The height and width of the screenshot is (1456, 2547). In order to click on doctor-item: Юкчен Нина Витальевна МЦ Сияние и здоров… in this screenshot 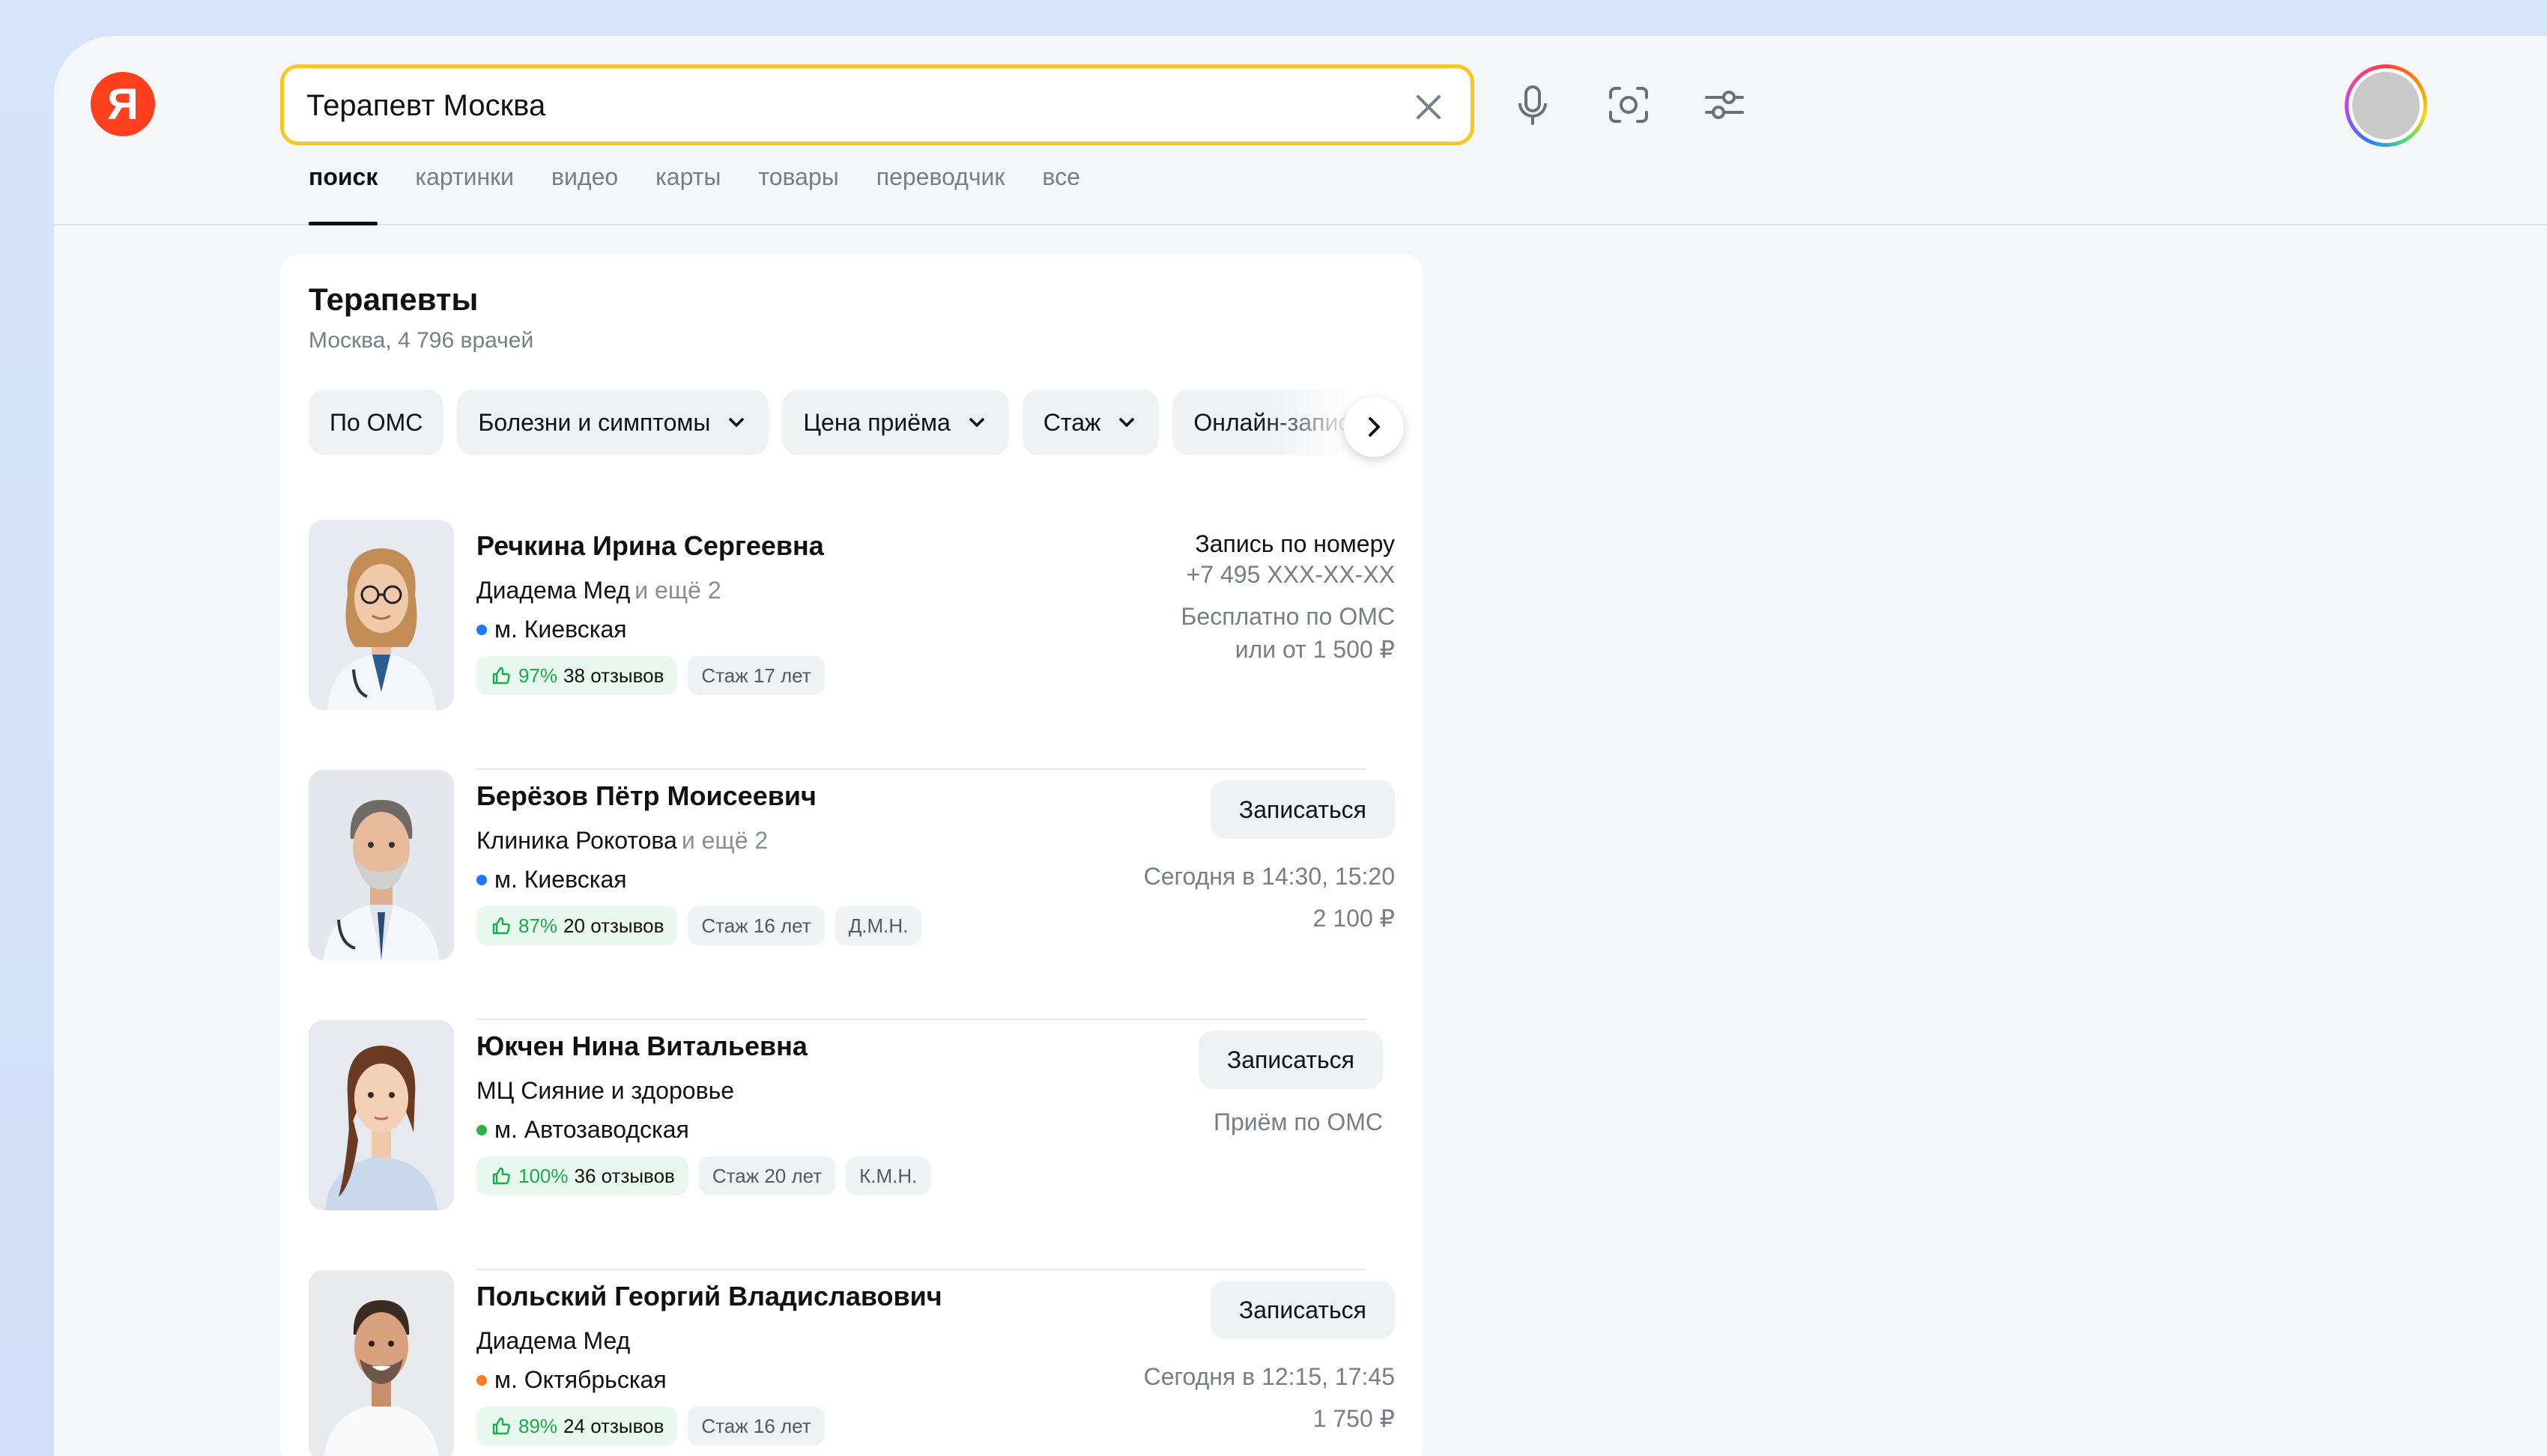, I will do `click(852, 1145)`.